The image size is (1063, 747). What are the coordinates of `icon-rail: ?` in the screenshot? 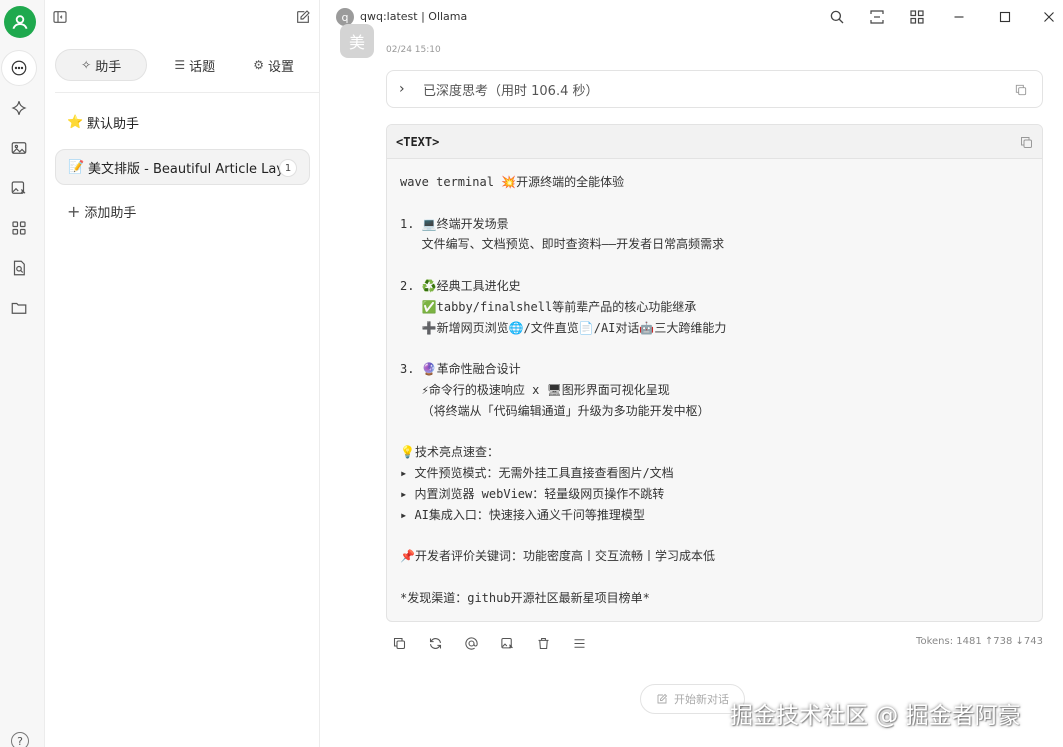 It's located at (22, 373).